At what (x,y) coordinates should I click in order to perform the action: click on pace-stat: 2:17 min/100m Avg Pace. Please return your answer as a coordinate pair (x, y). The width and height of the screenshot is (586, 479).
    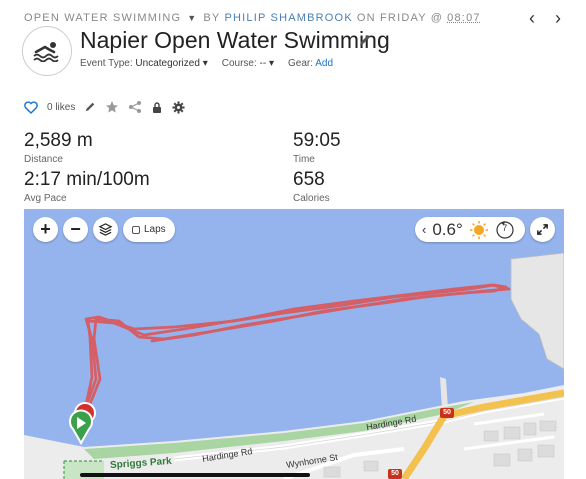
    Looking at the image, I should click on (87, 186).